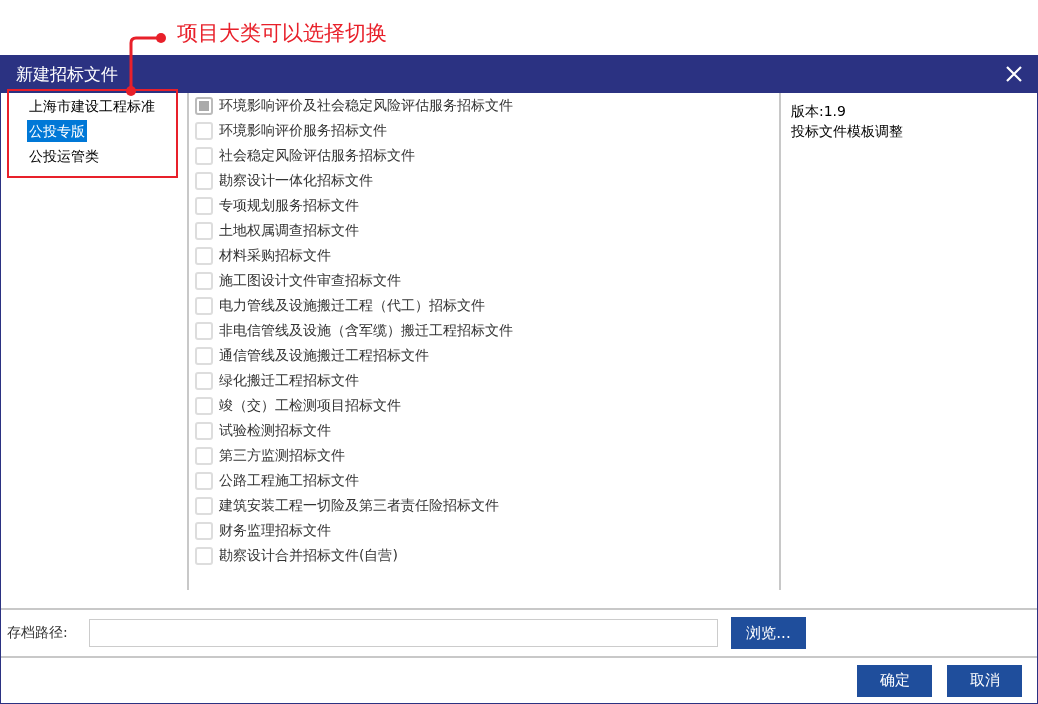  Describe the element at coordinates (352, 305) in the screenshot. I see `template-label: 电力管线及设施搬迁工程（代工）招标文件` at that location.